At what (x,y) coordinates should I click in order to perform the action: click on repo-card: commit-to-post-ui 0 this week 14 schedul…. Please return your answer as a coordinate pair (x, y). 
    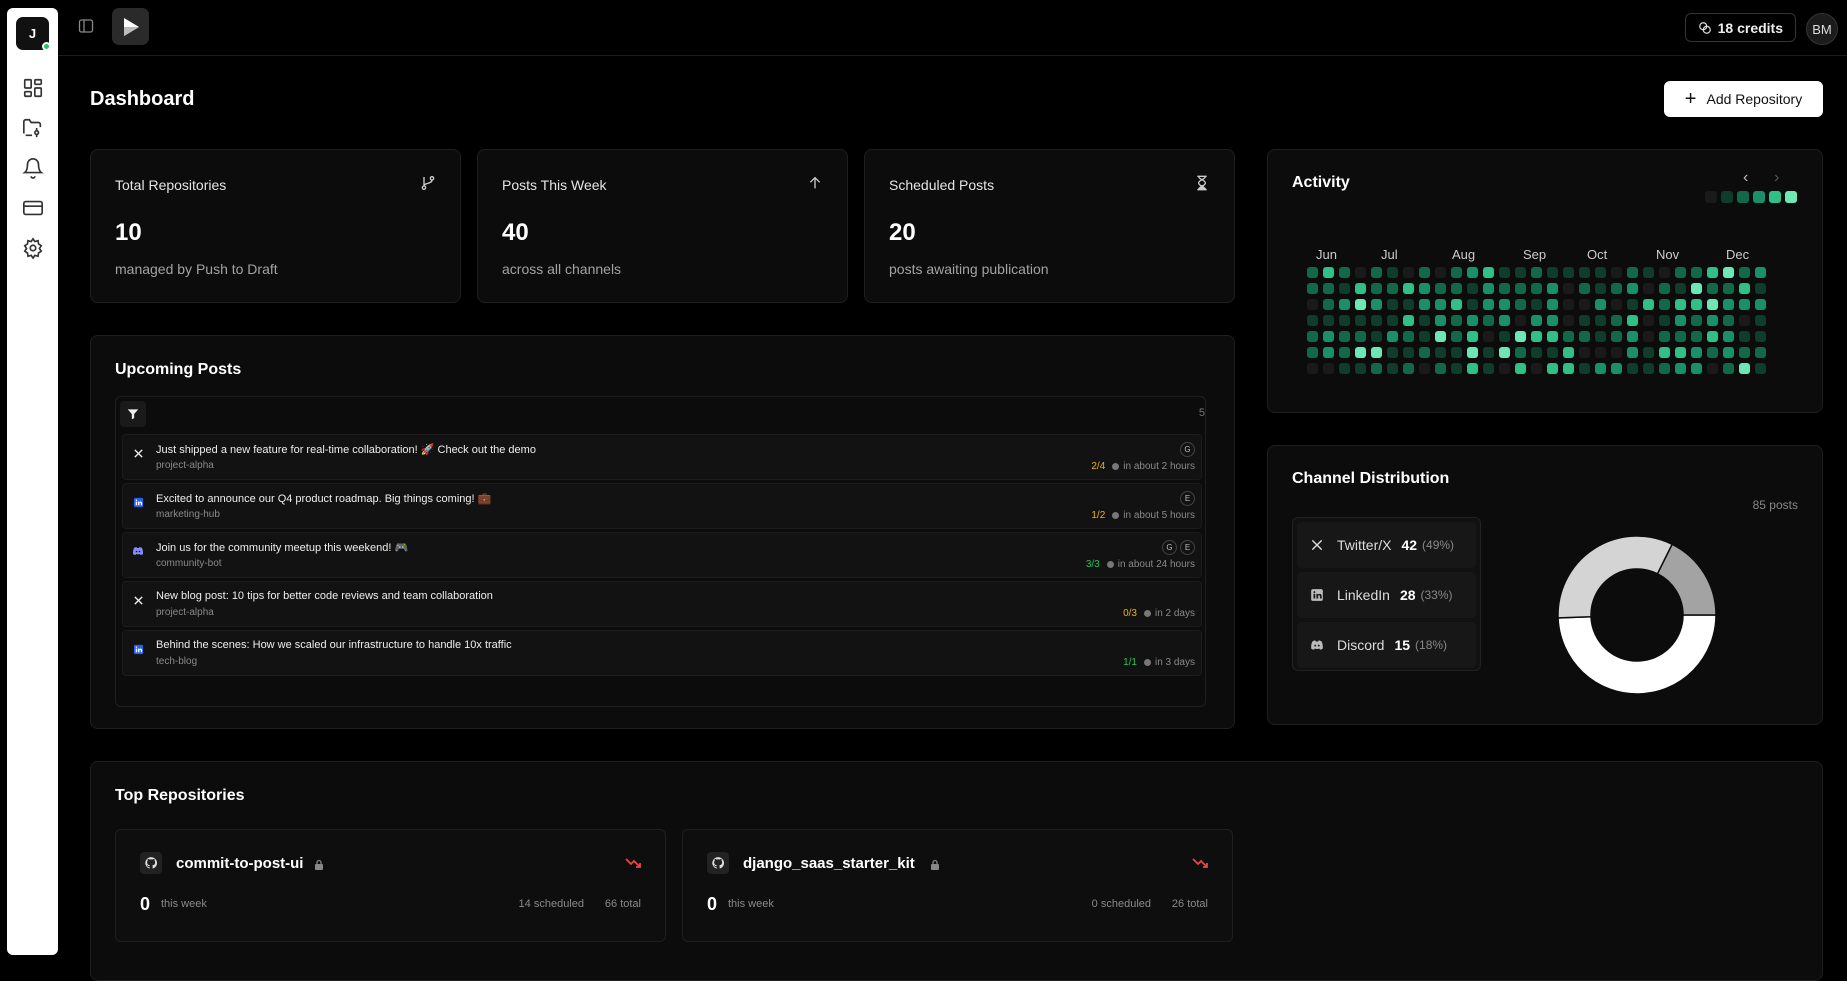
    Looking at the image, I should click on (390, 885).